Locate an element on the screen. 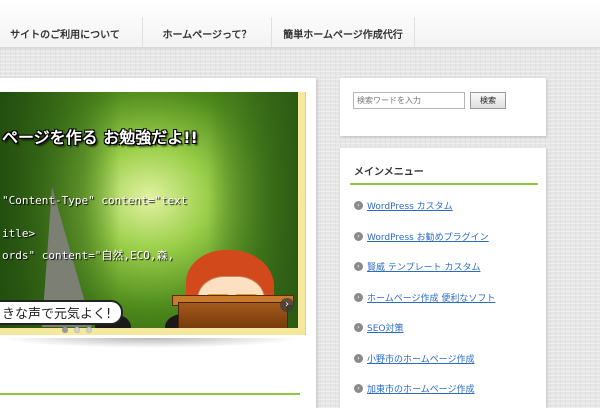 The height and width of the screenshot is (408, 600). search-input is located at coordinates (409, 100).